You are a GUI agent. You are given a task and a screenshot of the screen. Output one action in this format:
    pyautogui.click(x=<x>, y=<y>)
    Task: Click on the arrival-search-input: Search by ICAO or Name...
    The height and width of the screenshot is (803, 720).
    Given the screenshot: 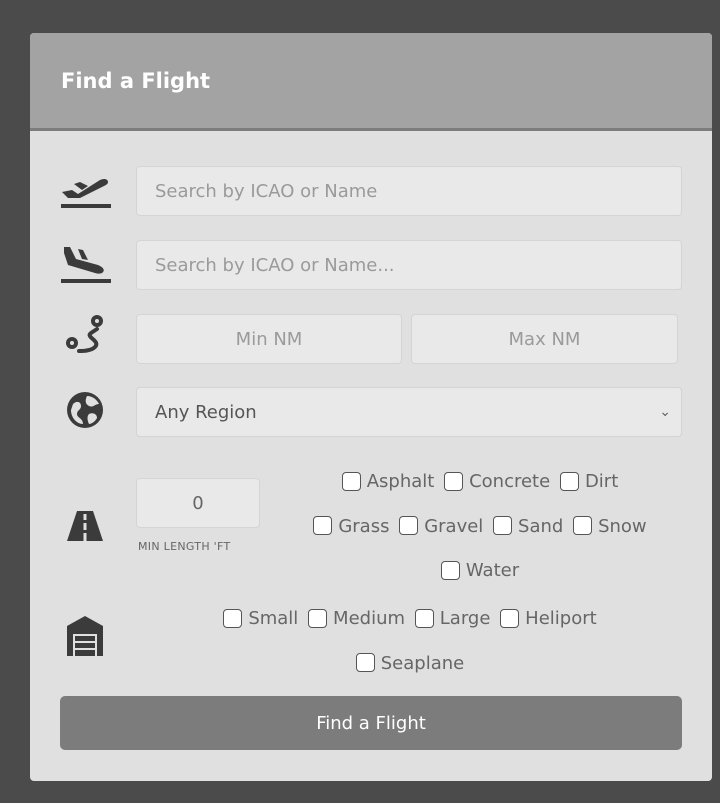 What is the action you would take?
    pyautogui.click(x=409, y=265)
    